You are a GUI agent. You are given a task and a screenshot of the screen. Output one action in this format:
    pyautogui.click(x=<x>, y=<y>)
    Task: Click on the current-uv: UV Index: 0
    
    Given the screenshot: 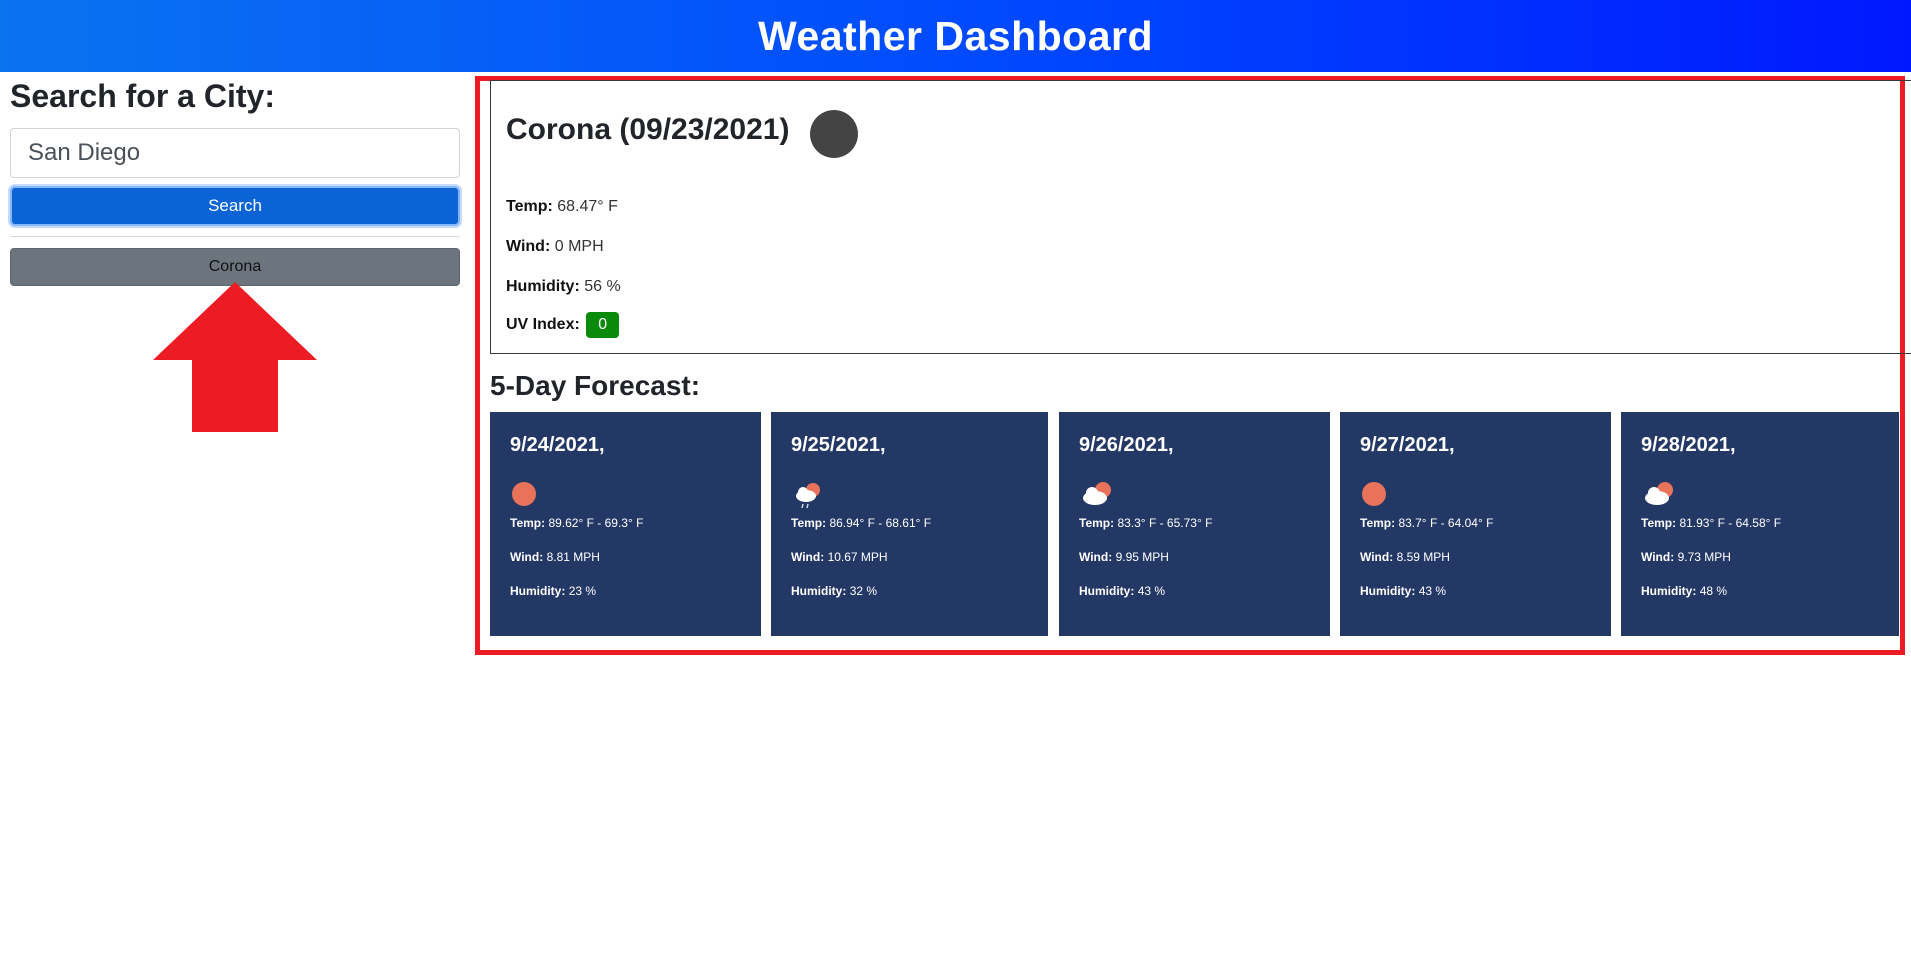 What is the action you would take?
    pyautogui.click(x=563, y=325)
    